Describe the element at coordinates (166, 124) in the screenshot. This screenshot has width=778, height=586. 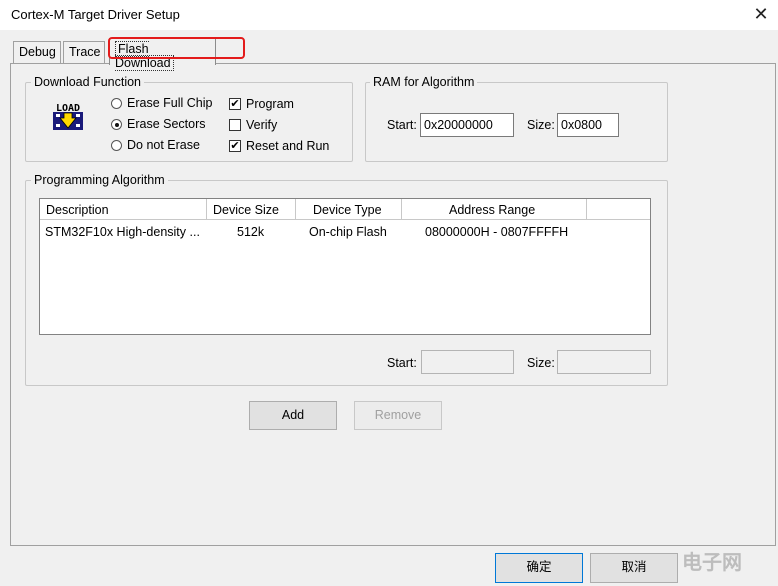
I see `erase-sectors-label: Erase Sectors` at that location.